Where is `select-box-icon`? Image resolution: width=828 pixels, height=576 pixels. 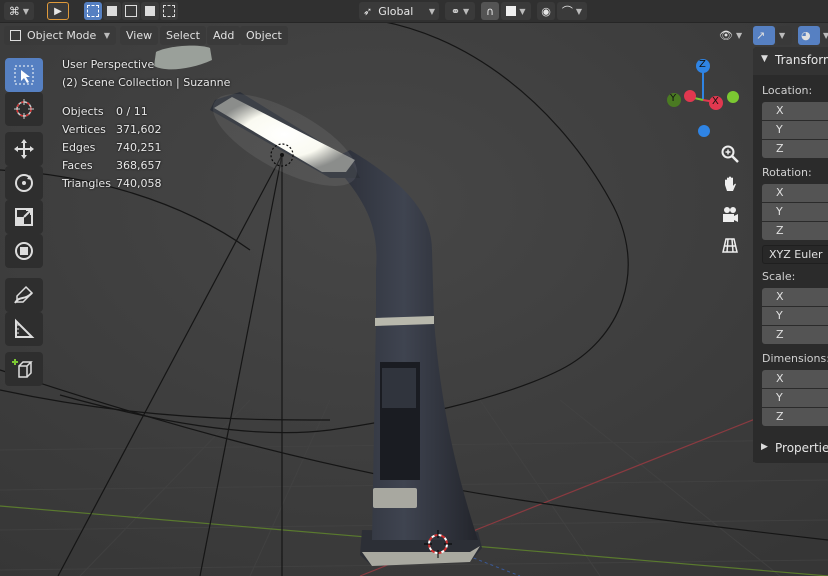 select-box-icon is located at coordinates (24, 75).